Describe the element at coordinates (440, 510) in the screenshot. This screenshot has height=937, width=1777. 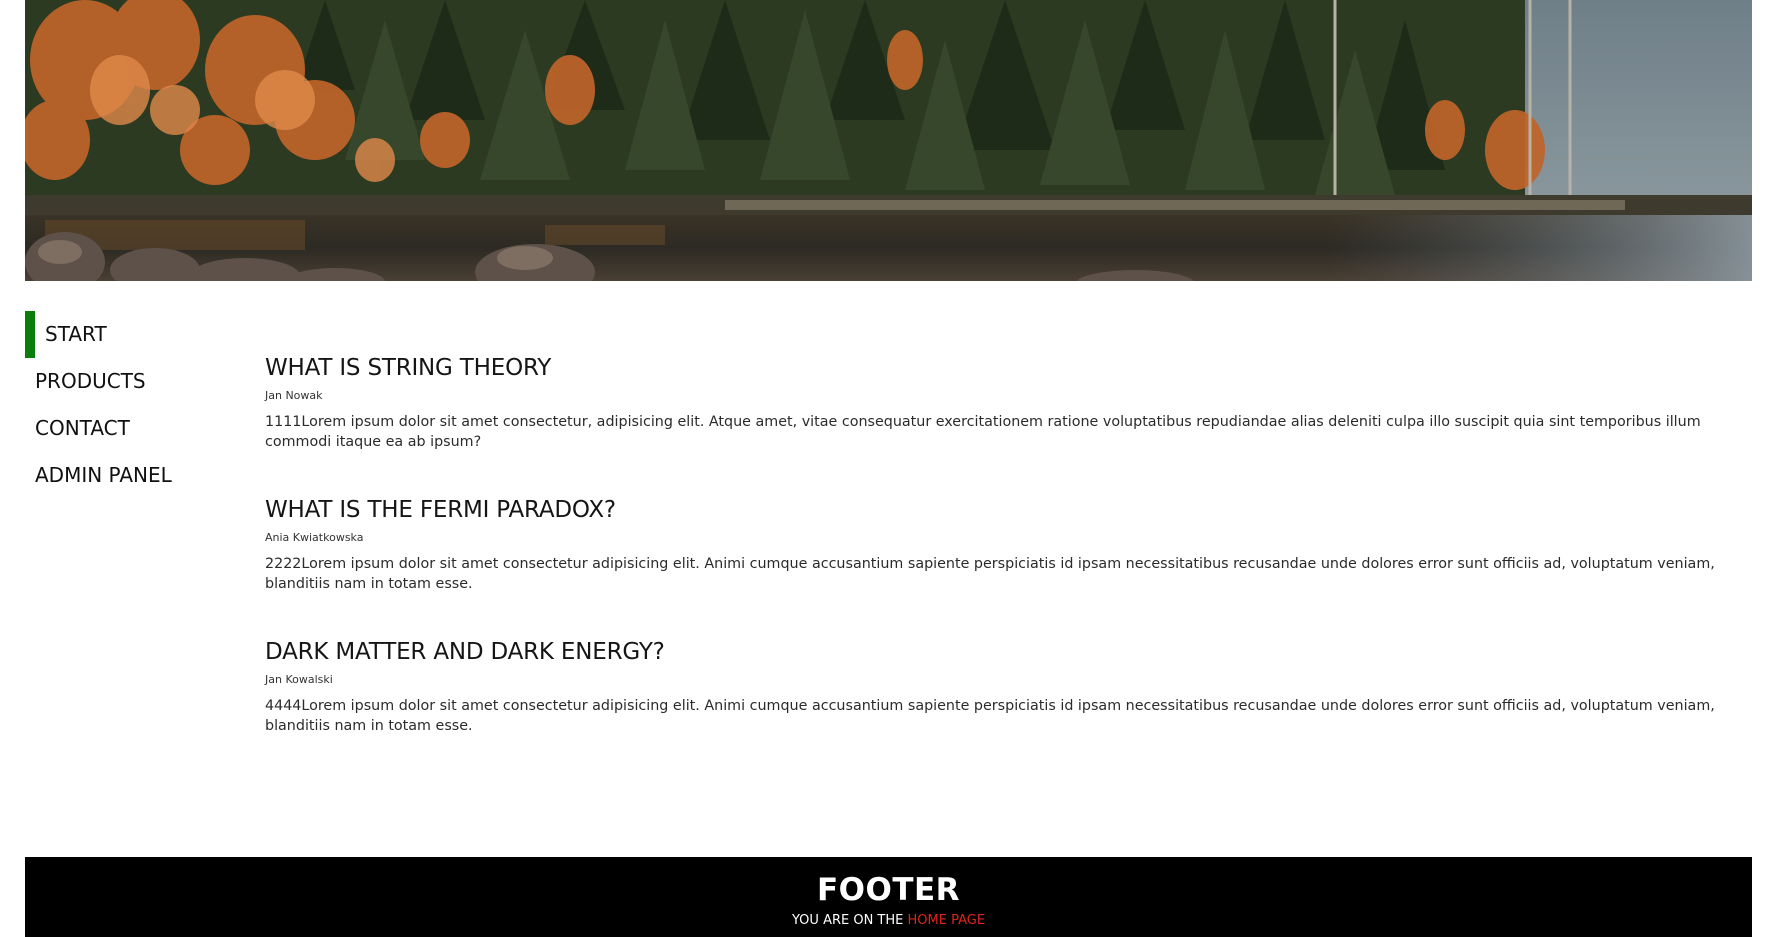
I see `article-title: WHAT IS THE FERMI PARADOX?` at that location.